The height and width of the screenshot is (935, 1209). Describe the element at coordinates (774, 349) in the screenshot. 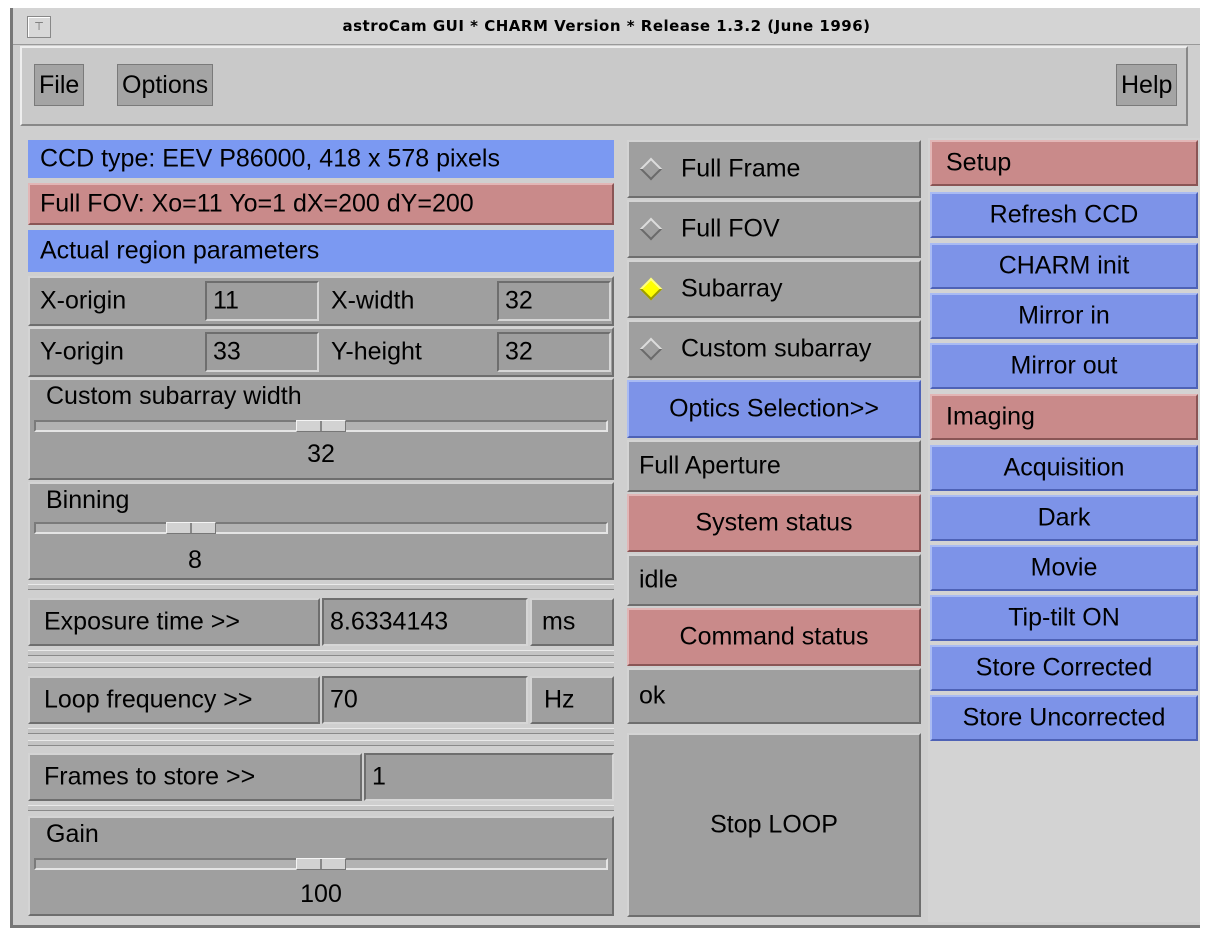

I see `radio-custom-subarray: Custom subarray` at that location.